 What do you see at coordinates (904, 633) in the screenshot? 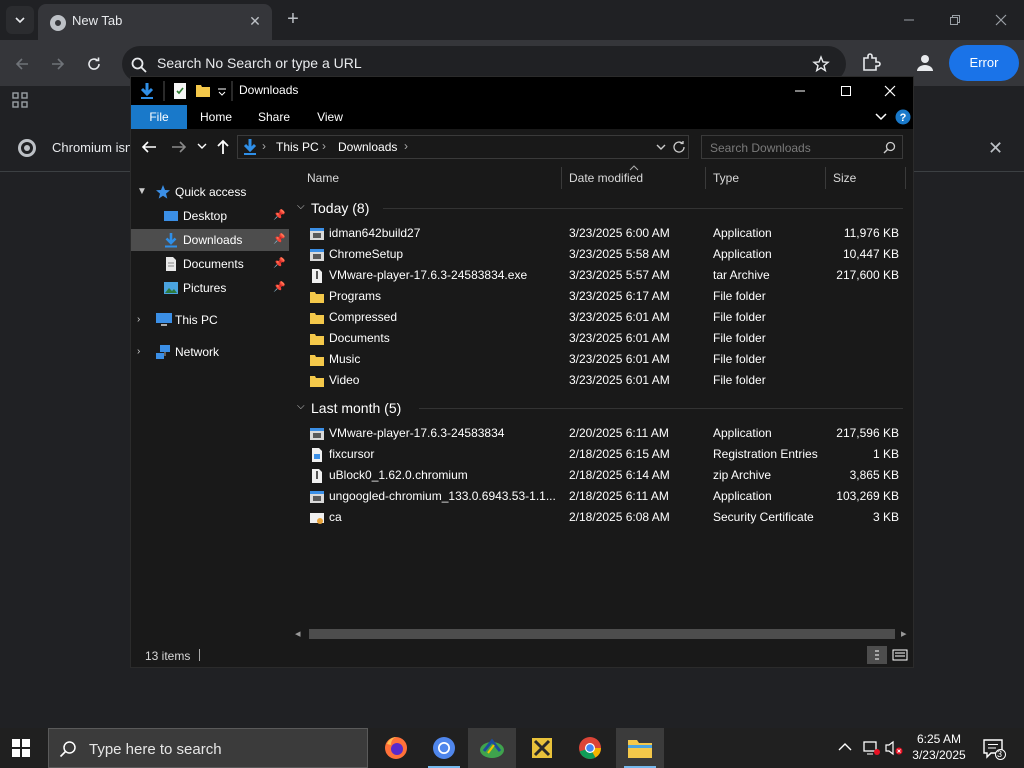
I see `scroll-right-icon: ▸` at bounding box center [904, 633].